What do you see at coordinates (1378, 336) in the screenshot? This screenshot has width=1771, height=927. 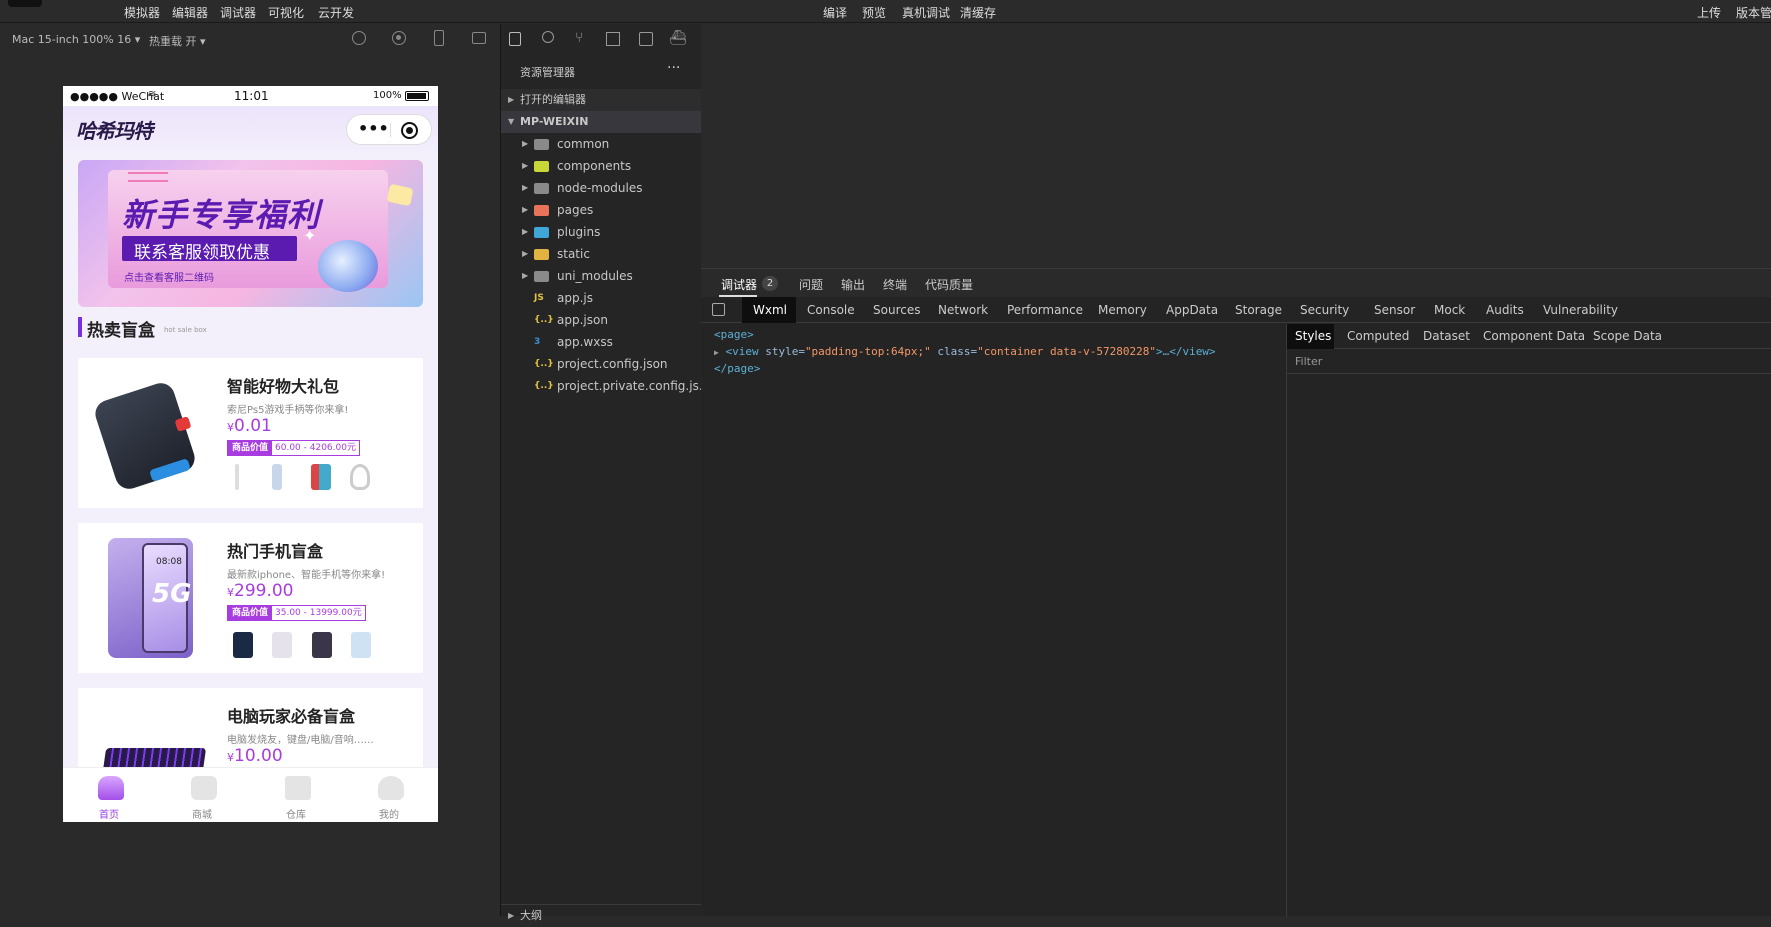 I see `tab-computed: Computed` at bounding box center [1378, 336].